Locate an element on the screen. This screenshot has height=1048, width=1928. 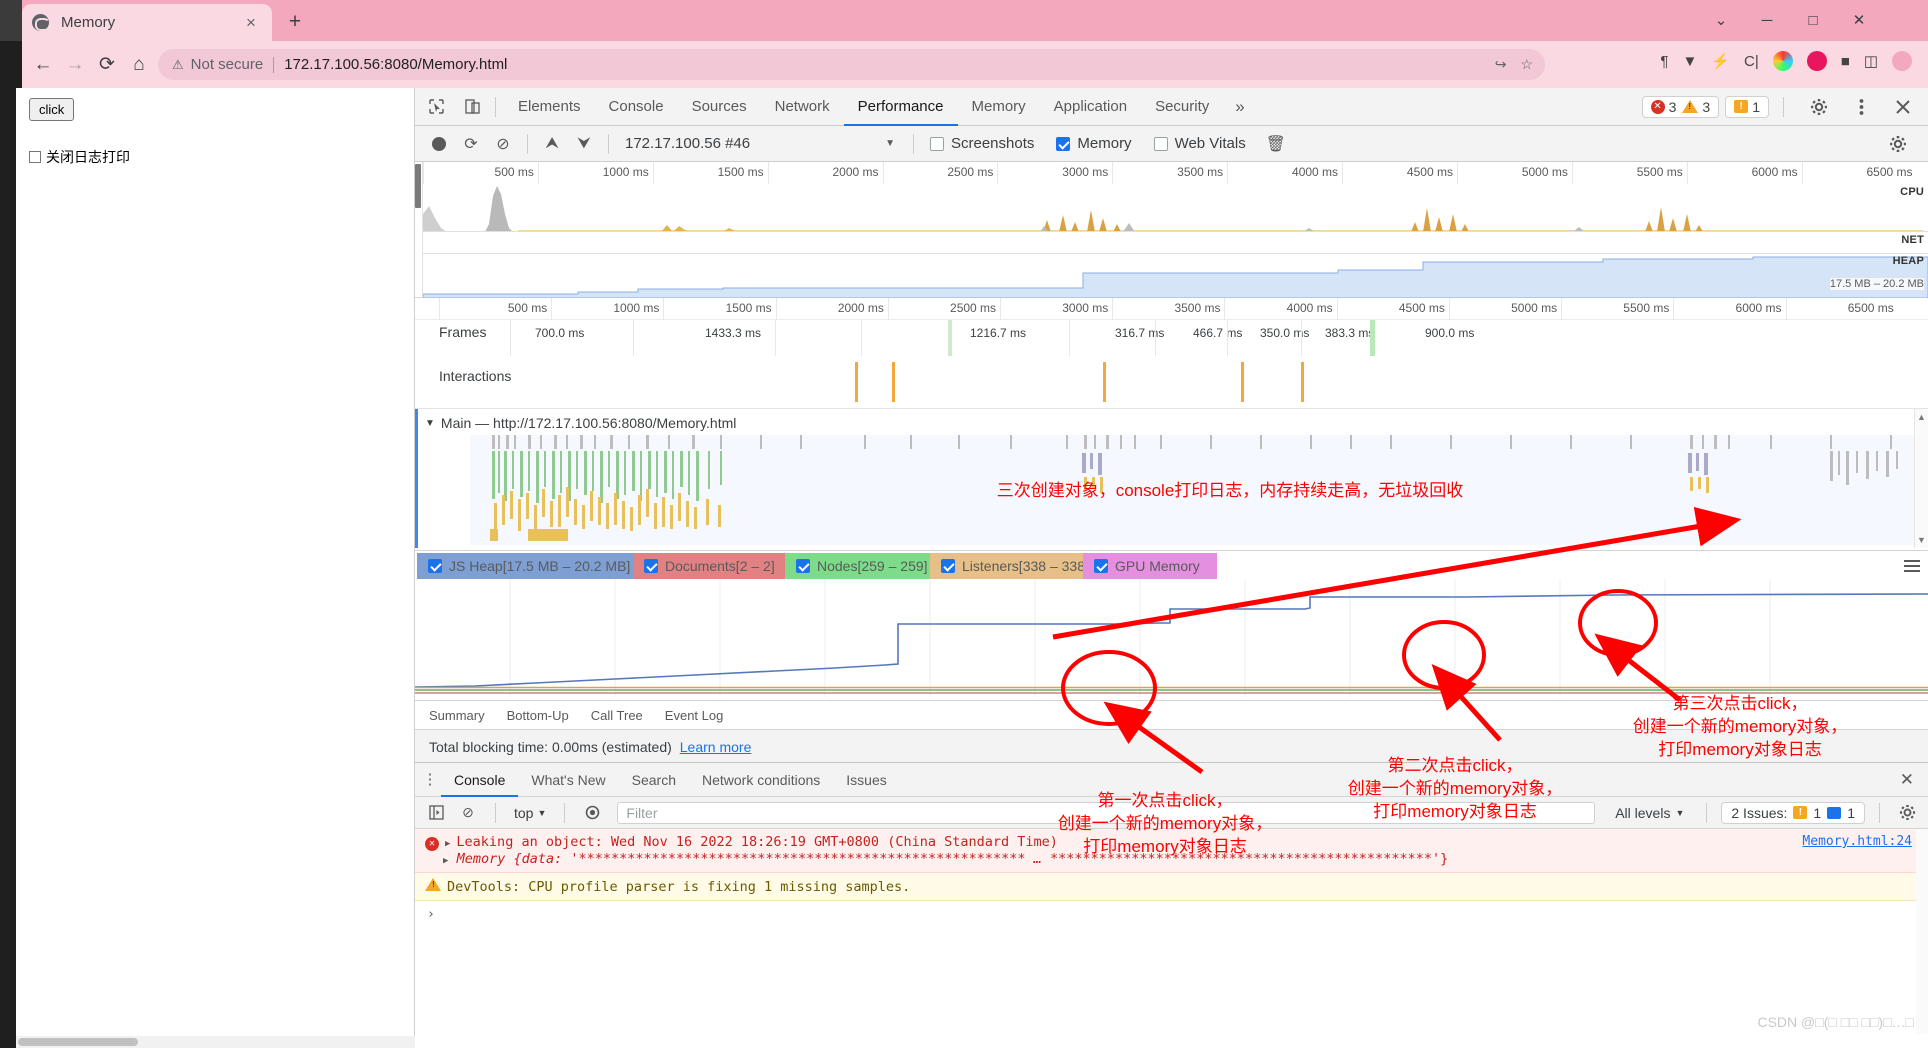
expand-arrow-icon: ▶ is located at coordinates (447, 844).